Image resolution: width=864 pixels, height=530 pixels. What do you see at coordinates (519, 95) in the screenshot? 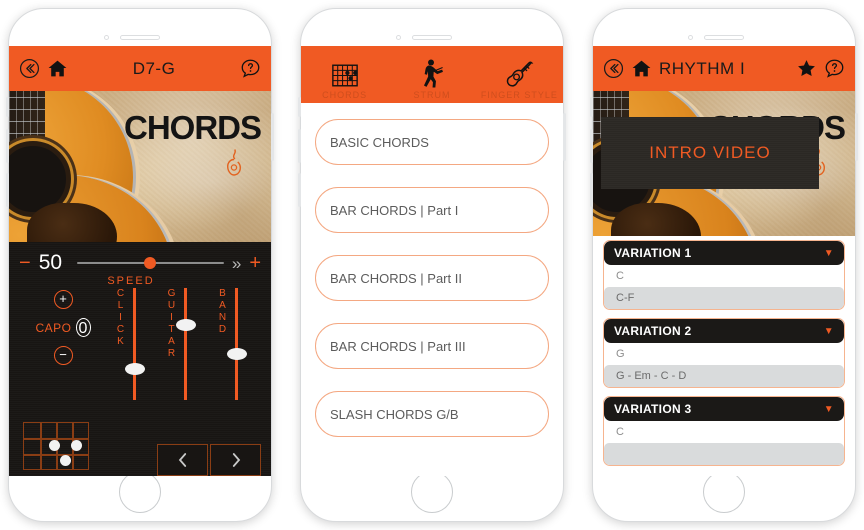
I see `tab-finger-style-label: FINGER STYLE` at bounding box center [519, 95].